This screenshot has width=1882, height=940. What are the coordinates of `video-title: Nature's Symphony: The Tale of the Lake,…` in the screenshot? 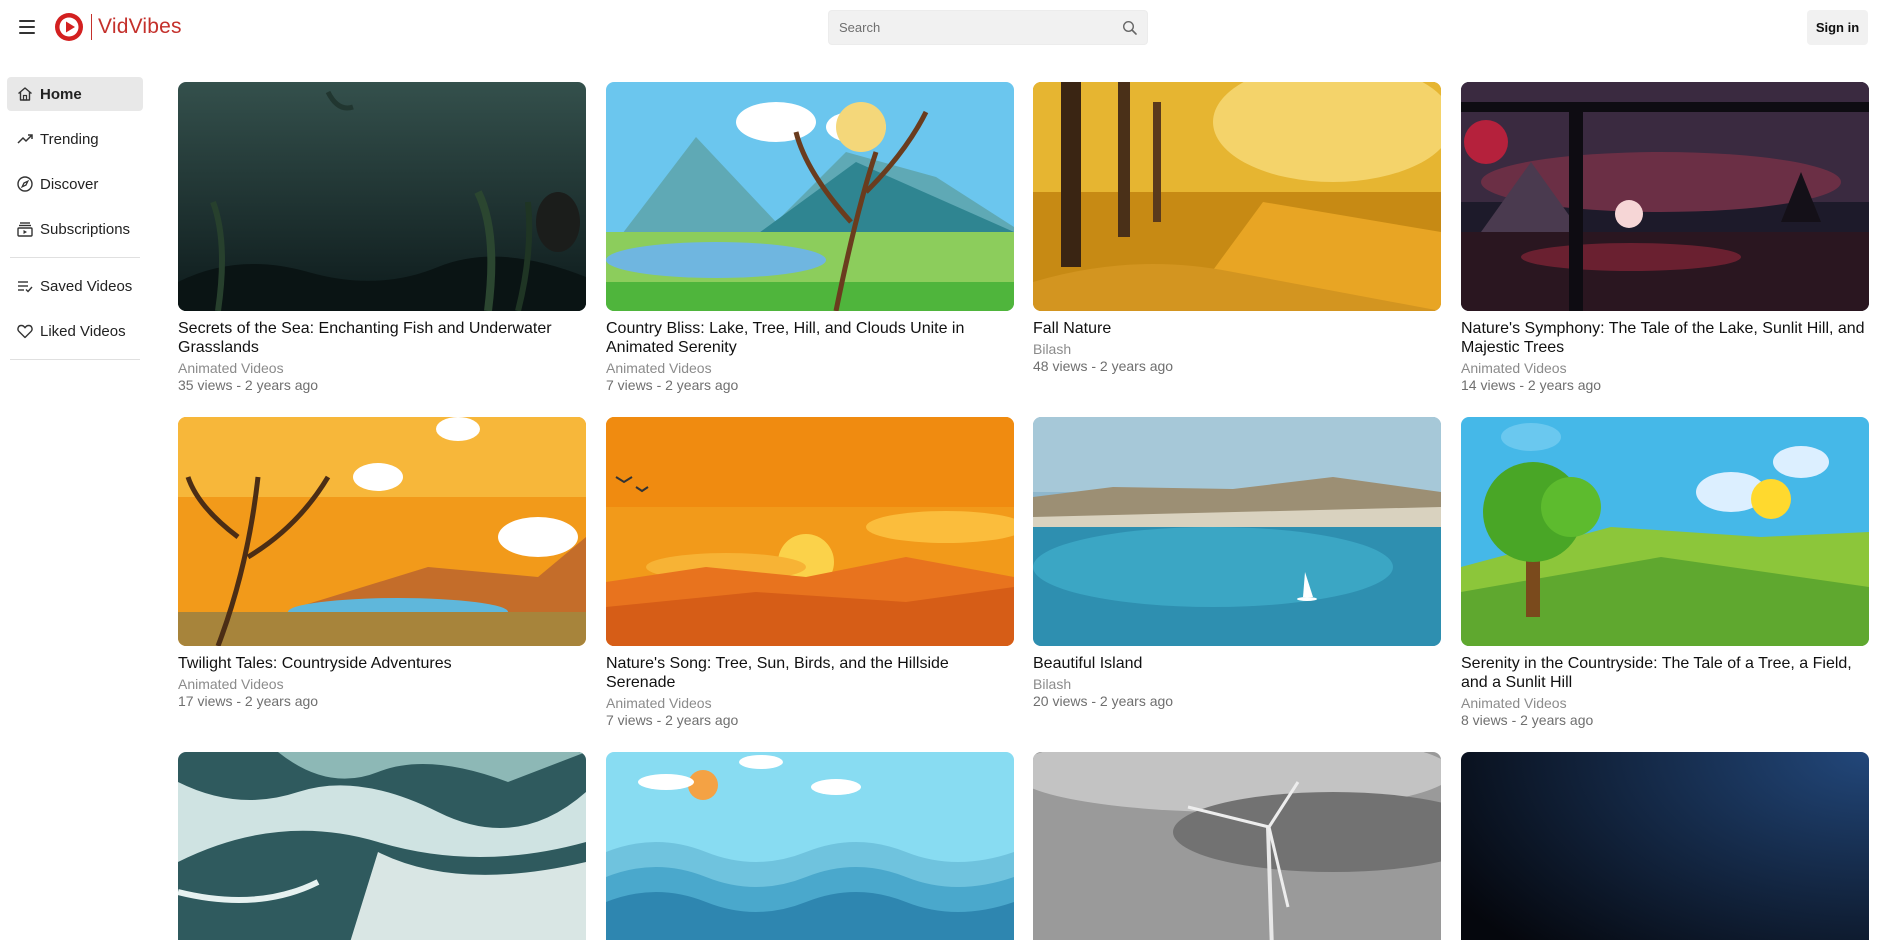 It's located at (1665, 338).